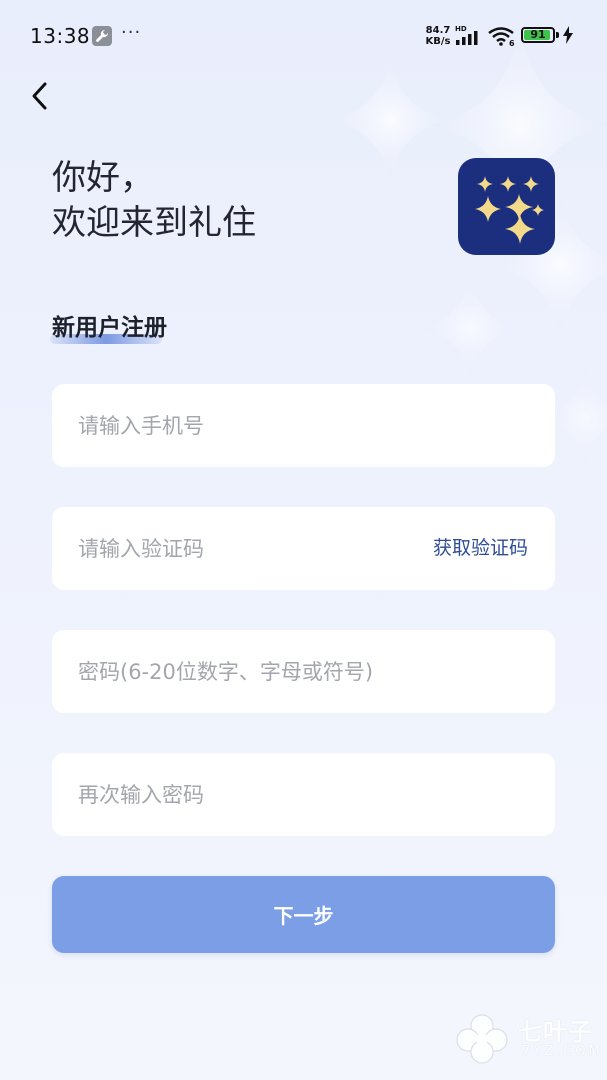 This screenshot has height=1080, width=607. Describe the element at coordinates (482, 1039) in the screenshot. I see `leaf-logo-icon` at that location.